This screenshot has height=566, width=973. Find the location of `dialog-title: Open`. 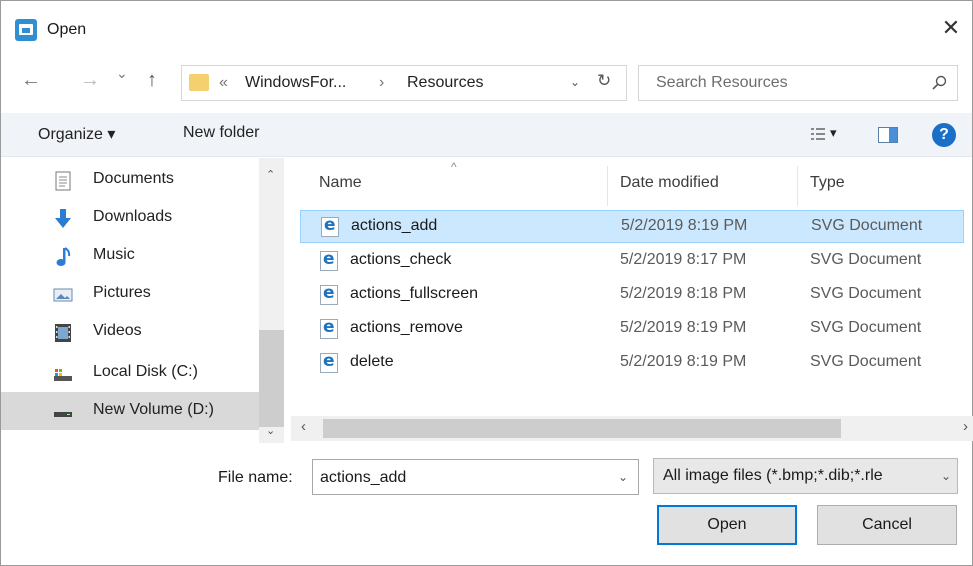

dialog-title: Open is located at coordinates (67, 29).